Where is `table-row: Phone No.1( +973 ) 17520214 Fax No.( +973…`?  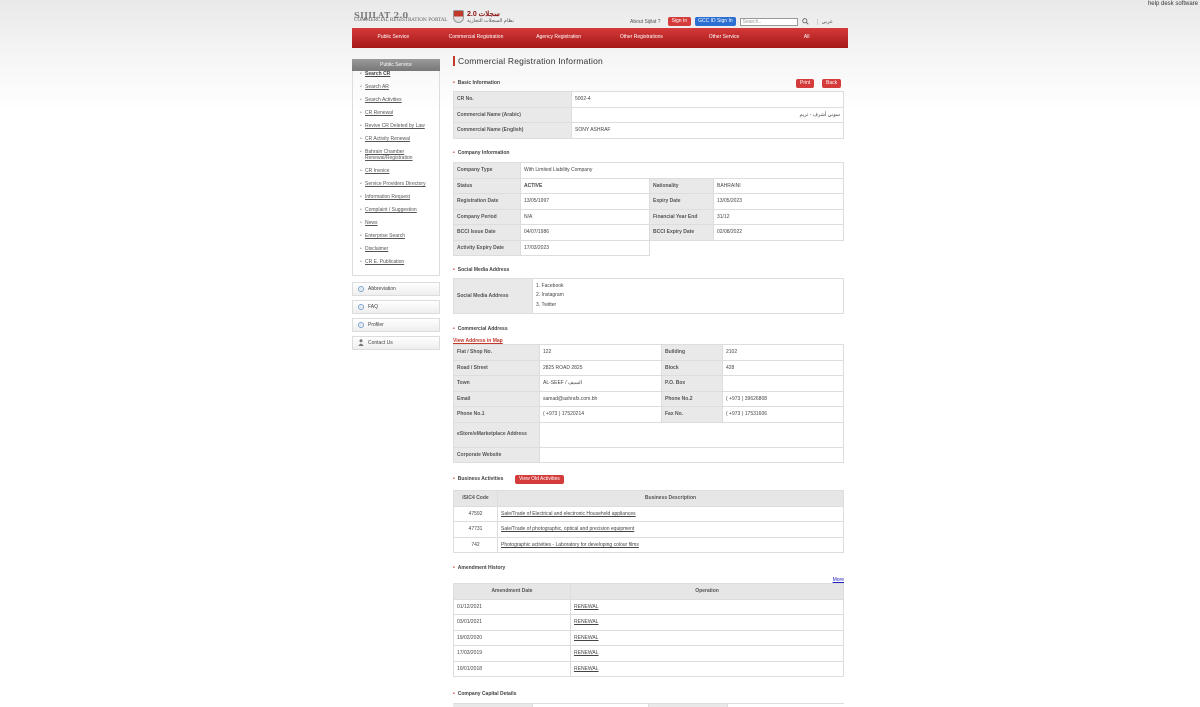
table-row: Phone No.1( +973 ) 17520214 Fax No.( +973… is located at coordinates (648, 414).